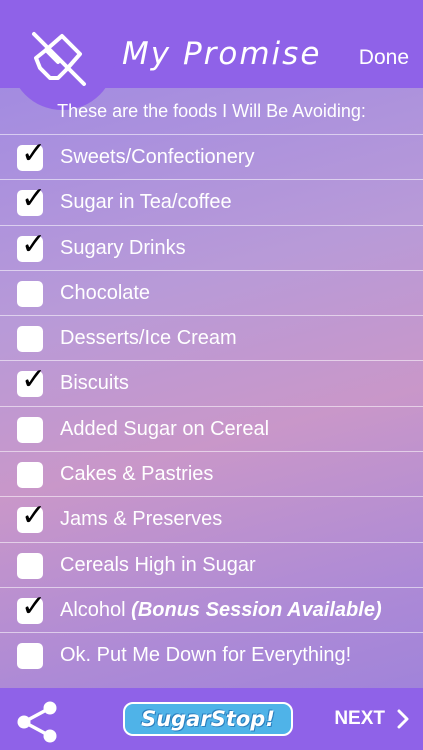 The height and width of the screenshot is (750, 423). Describe the element at coordinates (256, 609) in the screenshot. I see `bonus-note: (Bonus Session Available)` at that location.